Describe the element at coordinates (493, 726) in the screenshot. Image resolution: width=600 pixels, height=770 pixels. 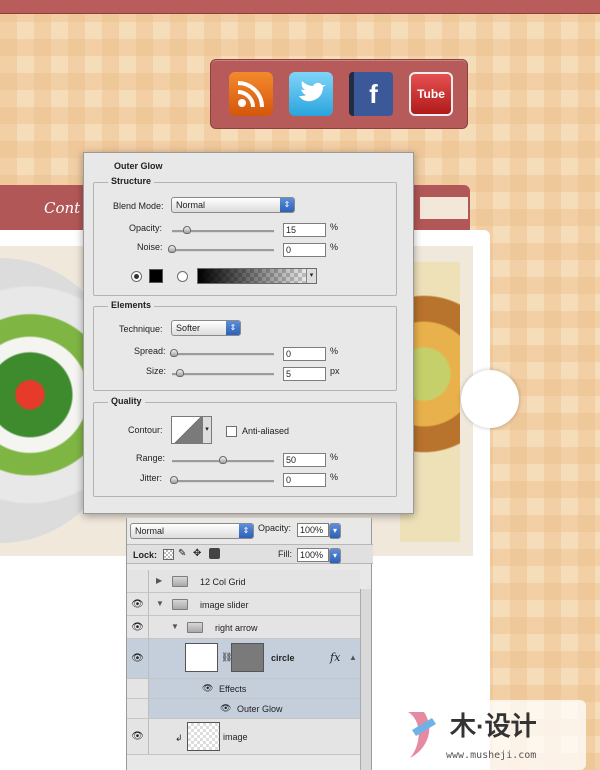
I see `watermark-brand: 木·设计` at that location.